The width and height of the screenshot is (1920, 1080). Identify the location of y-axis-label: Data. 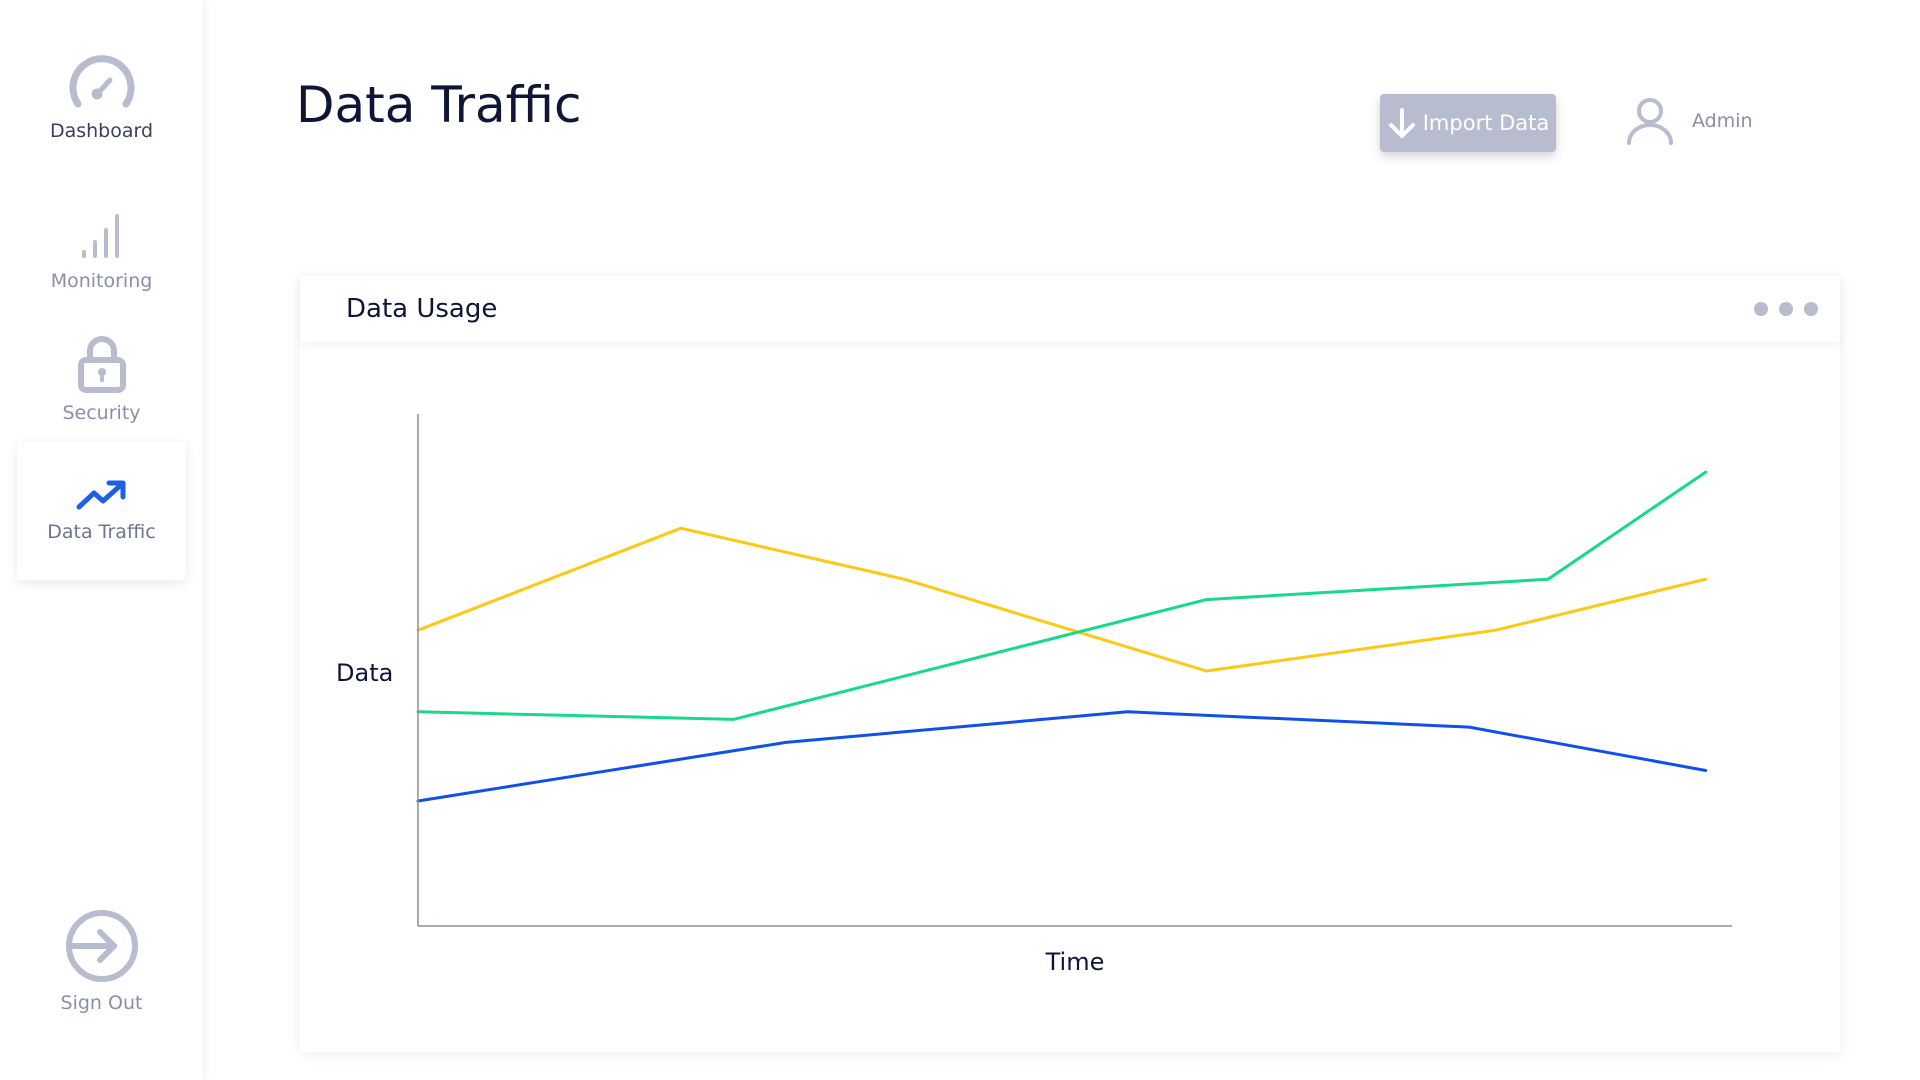
(364, 673).